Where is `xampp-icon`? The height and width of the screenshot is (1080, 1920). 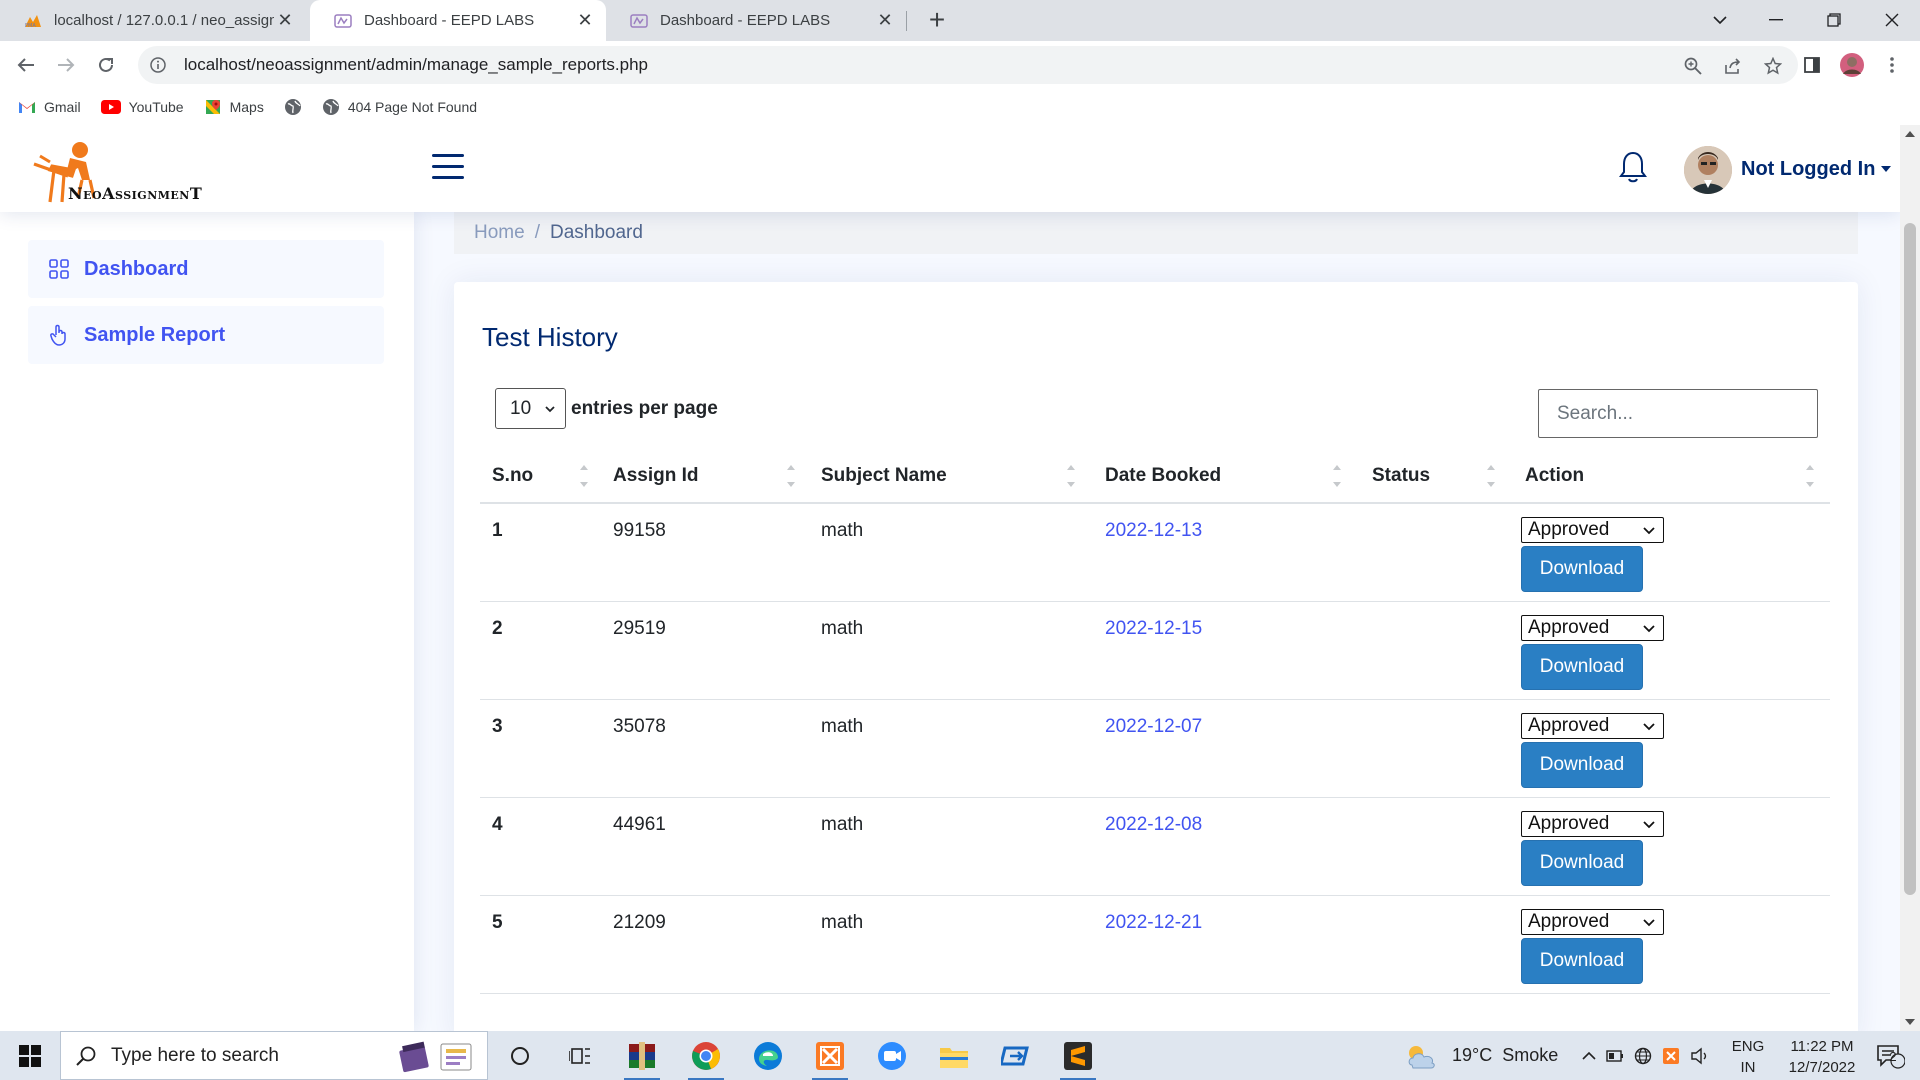 xampp-icon is located at coordinates (830, 1058).